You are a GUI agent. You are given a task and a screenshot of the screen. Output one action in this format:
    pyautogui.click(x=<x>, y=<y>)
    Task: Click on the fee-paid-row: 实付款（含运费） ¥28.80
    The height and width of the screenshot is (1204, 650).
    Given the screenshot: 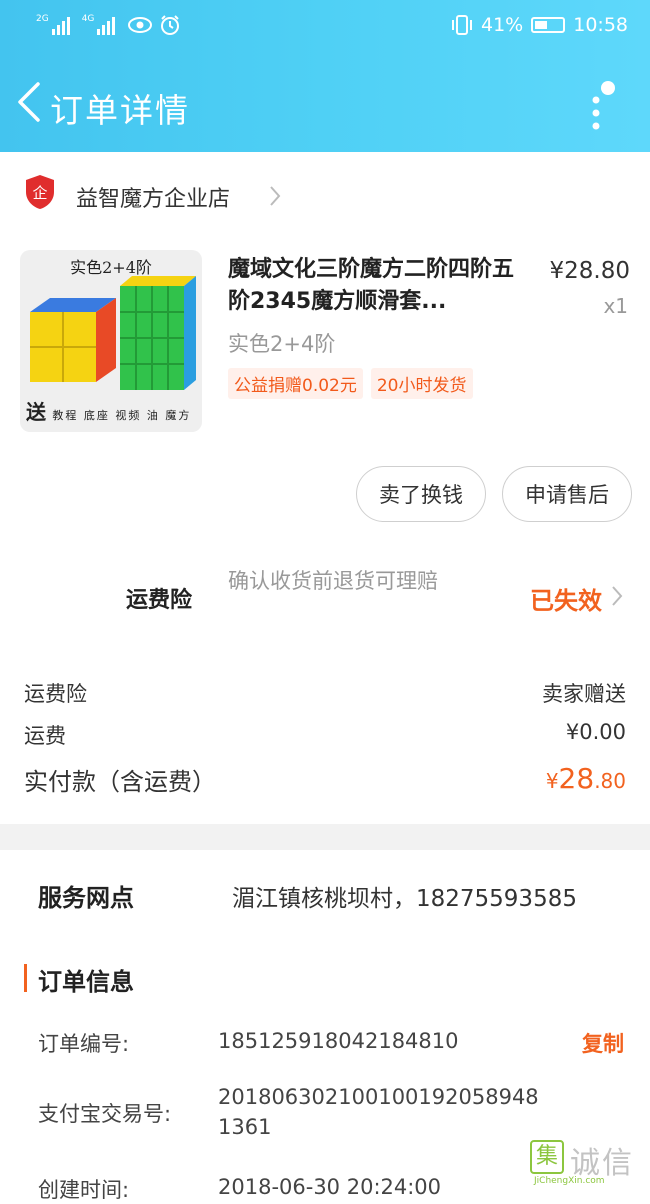 What is the action you would take?
    pyautogui.click(x=325, y=779)
    